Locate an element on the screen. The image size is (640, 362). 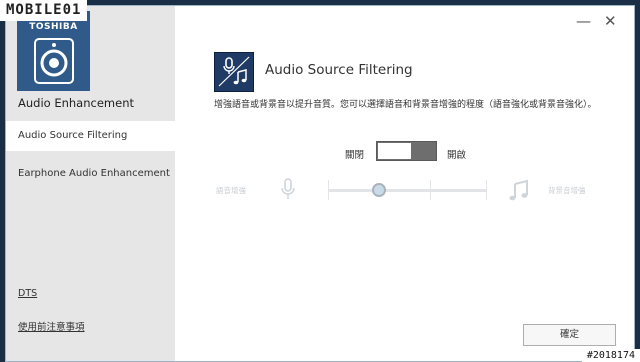
usage-notes-link: 使用前注意事項 is located at coordinates (51, 326).